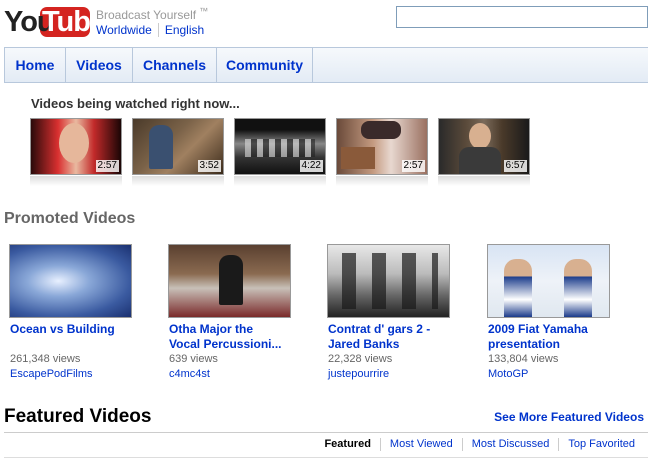 The height and width of the screenshot is (465, 648). I want to click on tagline: Broadcast Yourself ™, so click(152, 14).